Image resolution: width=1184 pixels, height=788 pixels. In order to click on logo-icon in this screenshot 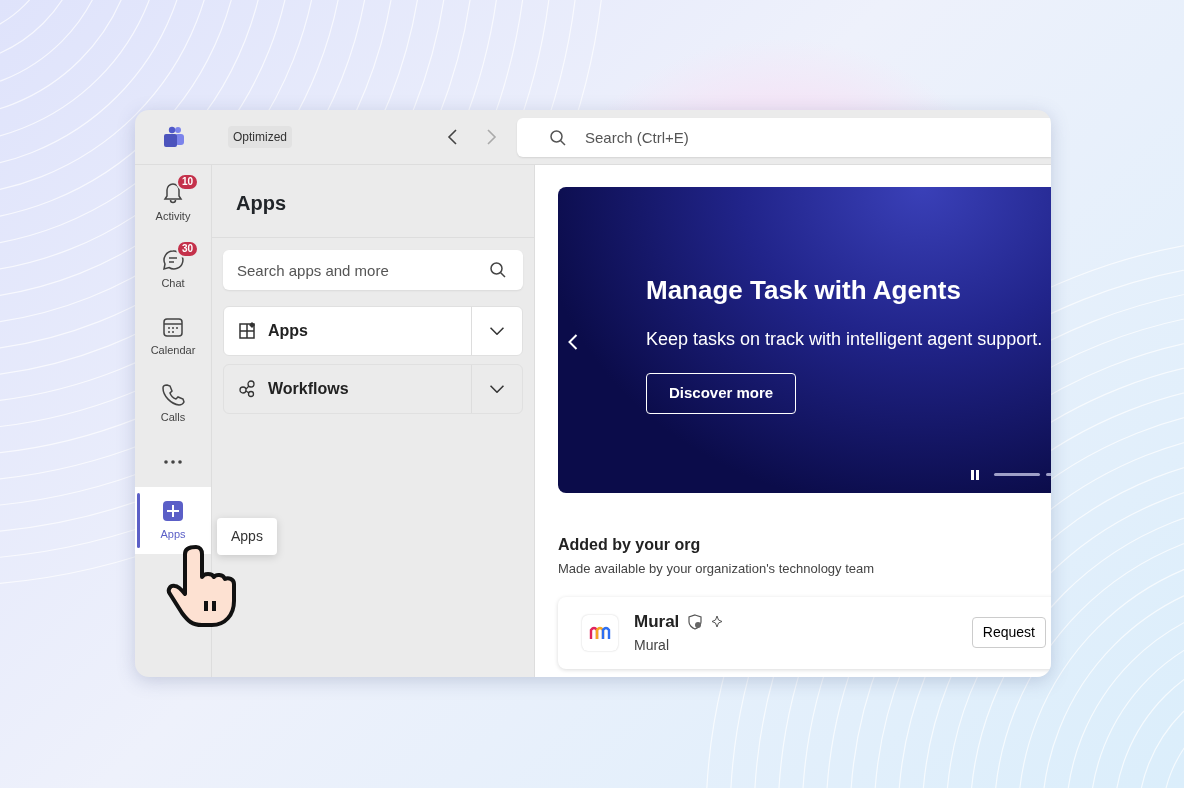, I will do `click(173, 137)`.